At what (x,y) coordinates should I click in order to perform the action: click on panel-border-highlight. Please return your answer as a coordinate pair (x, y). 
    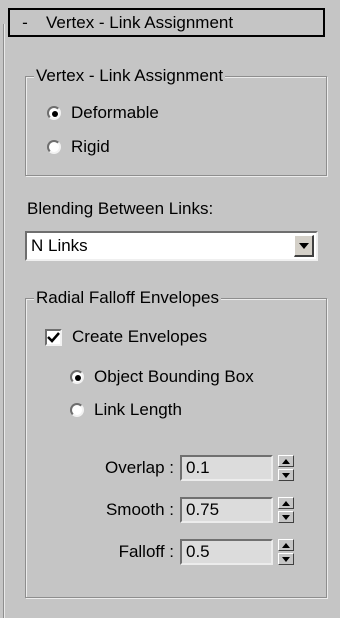
    Looking at the image, I should click on (4, 321).